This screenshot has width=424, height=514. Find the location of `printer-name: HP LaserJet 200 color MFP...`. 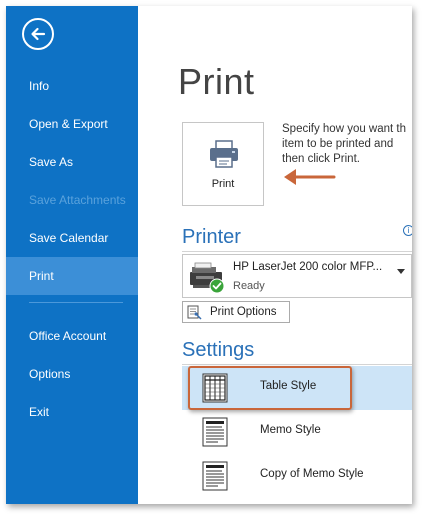

printer-name: HP LaserJet 200 color MFP... is located at coordinates (308, 267).